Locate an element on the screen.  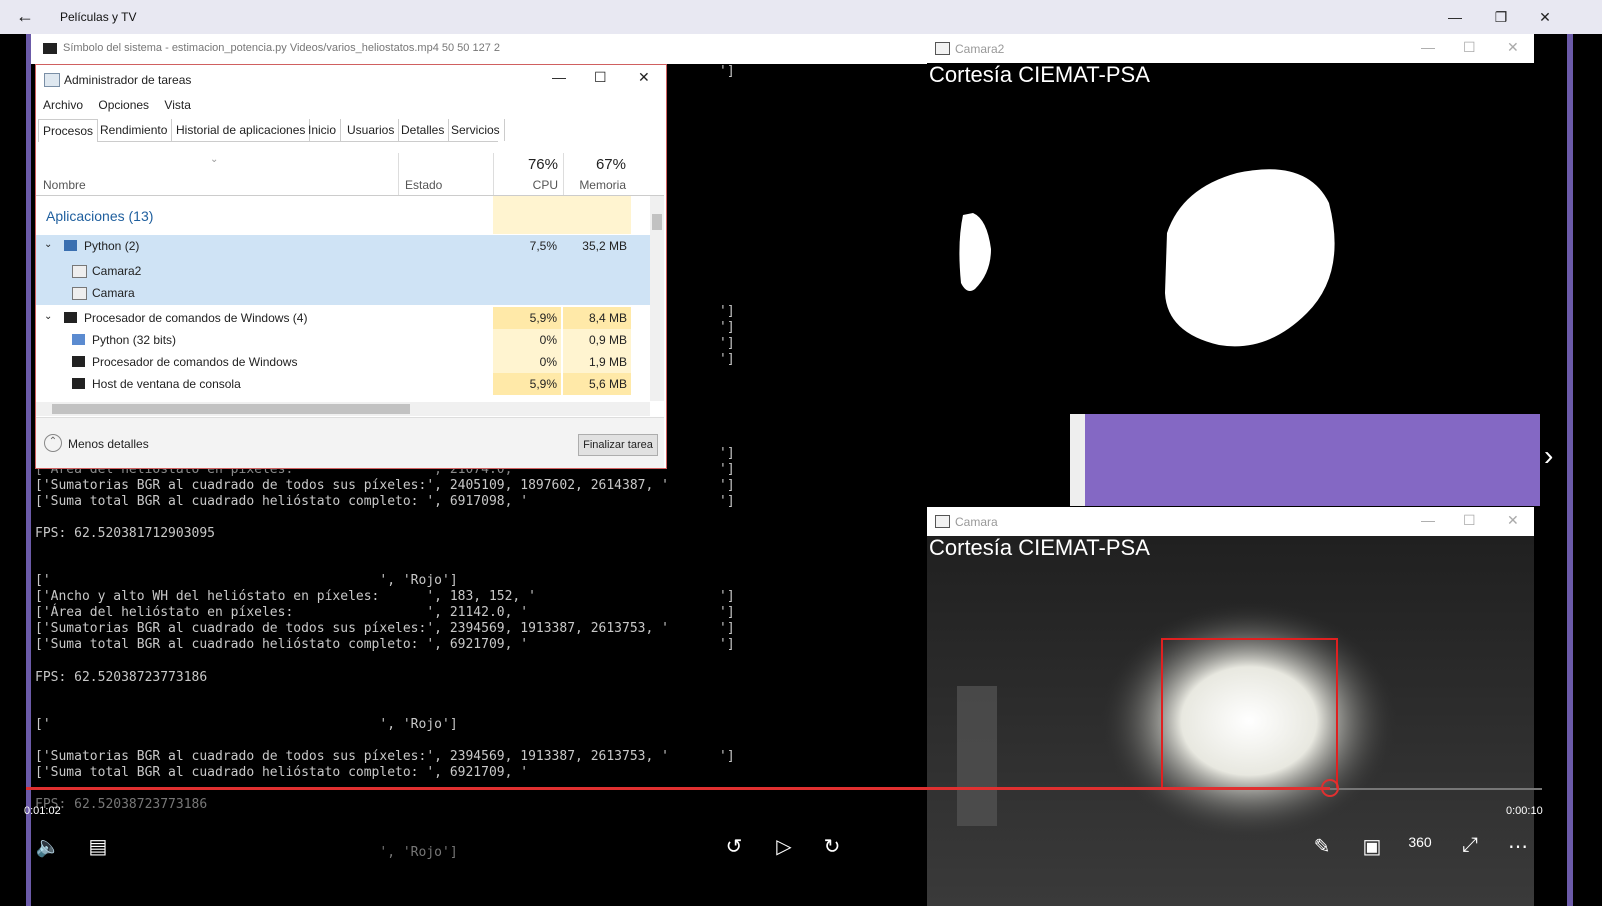
column-status: Estado is located at coordinates (423, 185).